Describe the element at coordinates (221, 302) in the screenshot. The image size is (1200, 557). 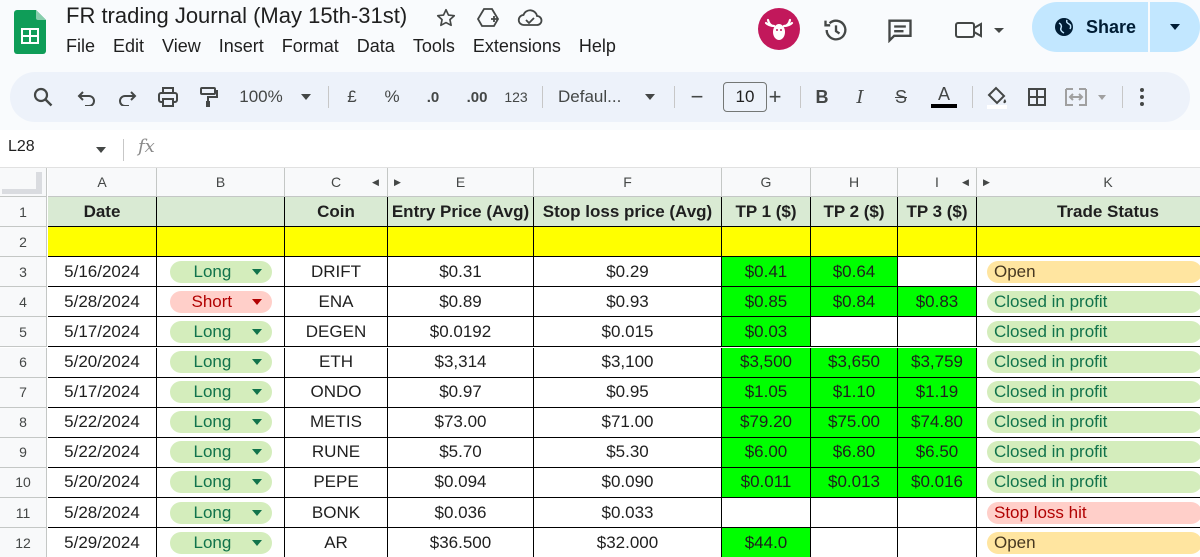
I see `cell-side: Short` at that location.